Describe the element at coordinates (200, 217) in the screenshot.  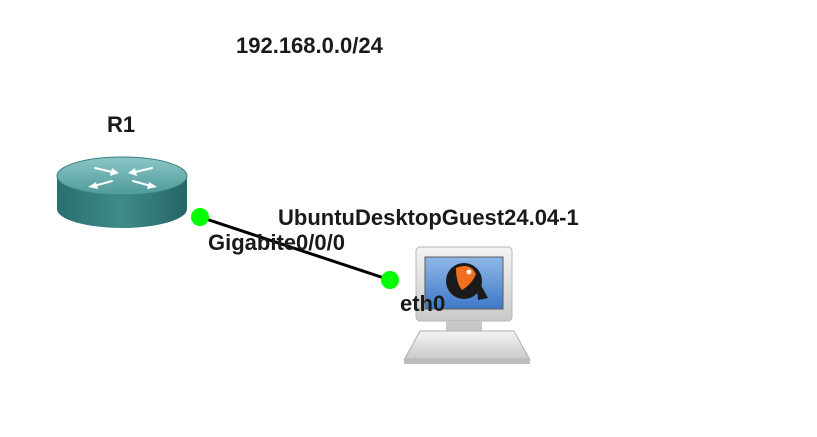
I see `router-port-status` at that location.